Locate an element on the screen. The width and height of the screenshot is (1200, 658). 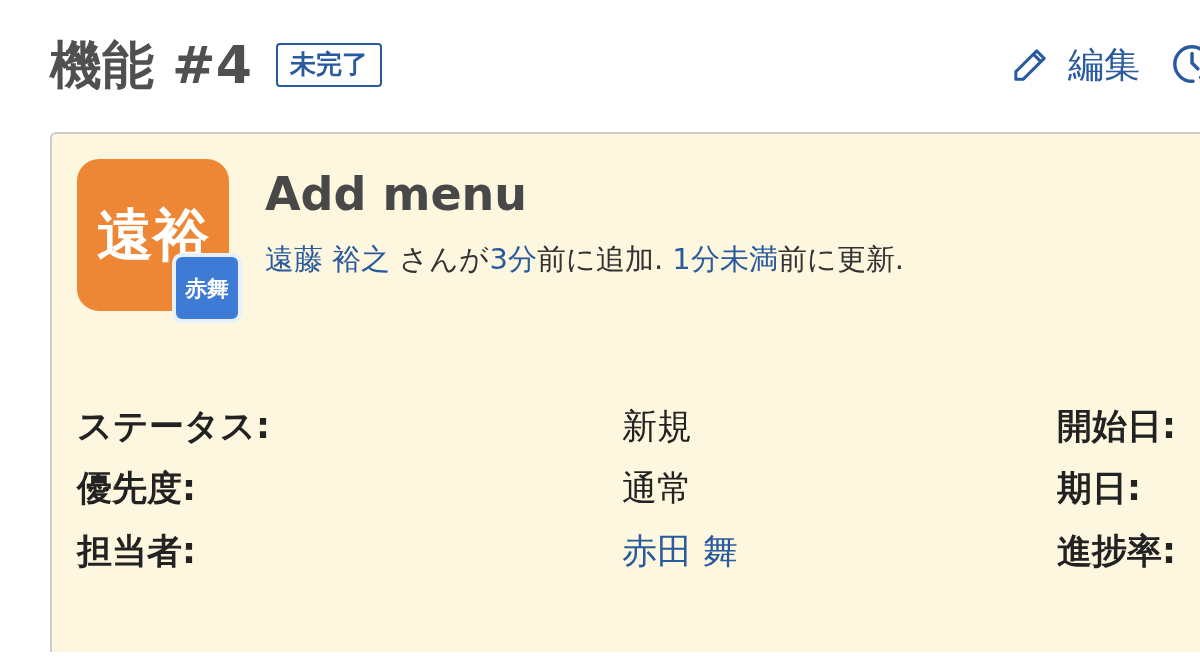
field-value: 新規 is located at coordinates (657, 426).